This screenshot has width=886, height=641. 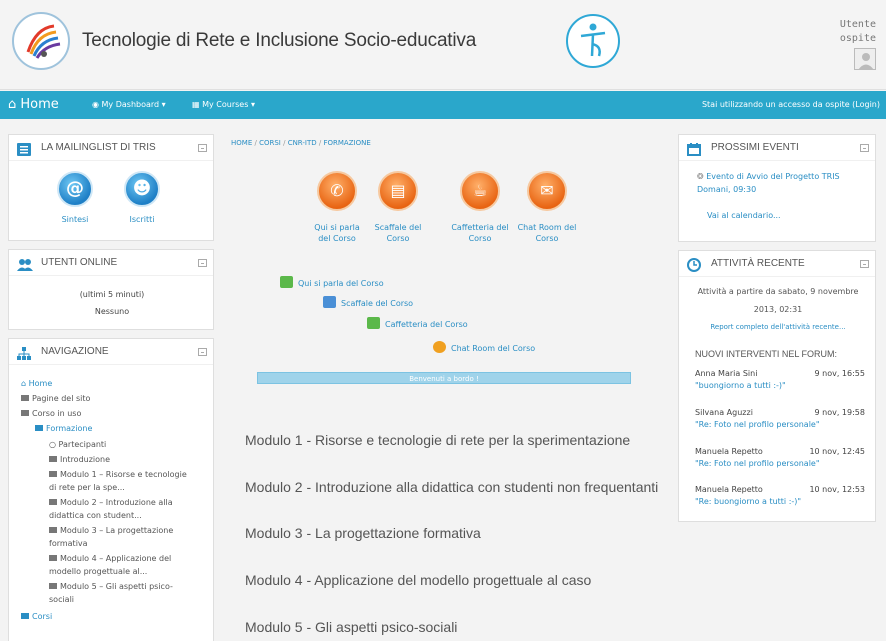 What do you see at coordinates (337, 191) in the screenshot?
I see `megaphone-icon: ✆` at bounding box center [337, 191].